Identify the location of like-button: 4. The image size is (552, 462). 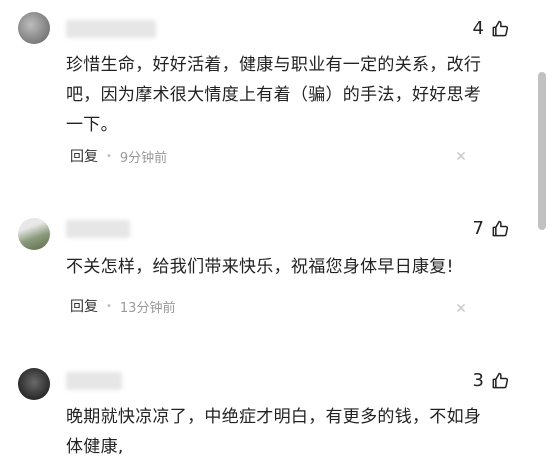
(491, 28).